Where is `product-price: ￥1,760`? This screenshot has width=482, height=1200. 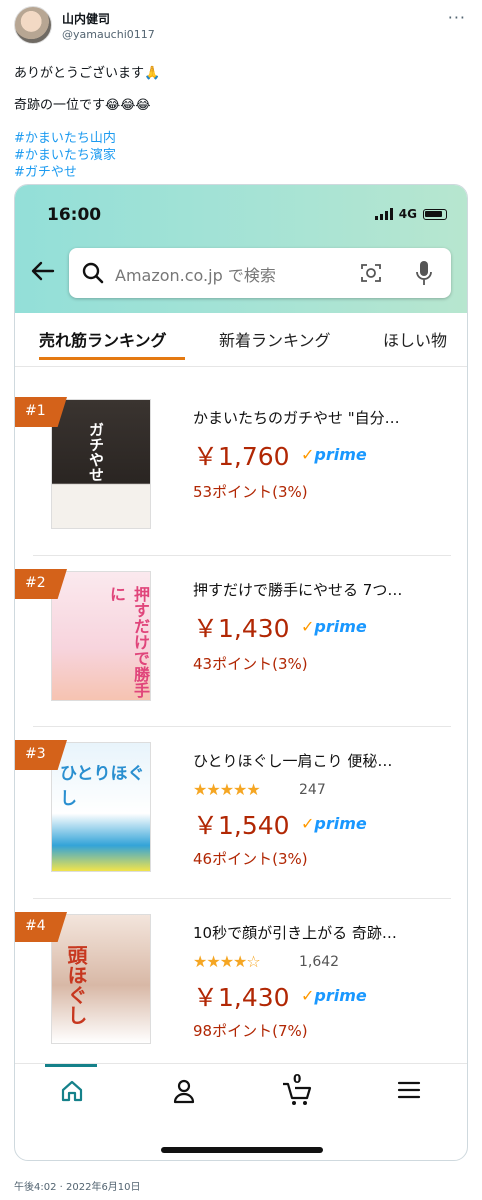
product-price: ￥1,760 is located at coordinates (241, 456).